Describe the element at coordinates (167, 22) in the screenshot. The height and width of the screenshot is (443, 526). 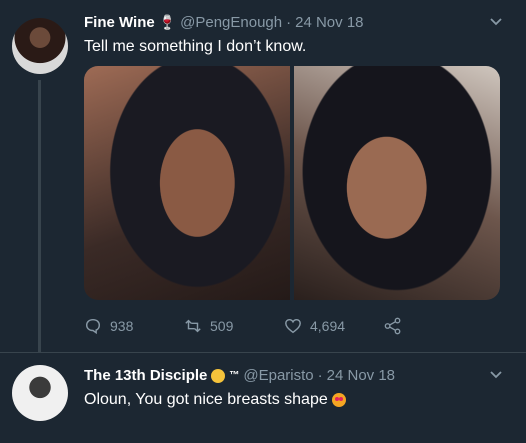
I see `wine-glass-icon: 🍷` at that location.